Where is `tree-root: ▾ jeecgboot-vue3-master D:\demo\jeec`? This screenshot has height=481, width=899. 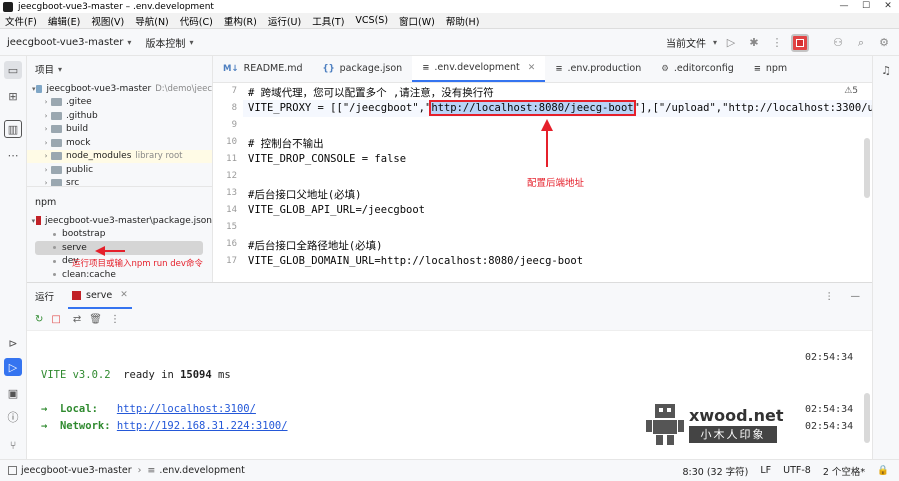 tree-root: ▾ jeecgboot-vue3-master D:\demo\jeec is located at coordinates (119, 89).